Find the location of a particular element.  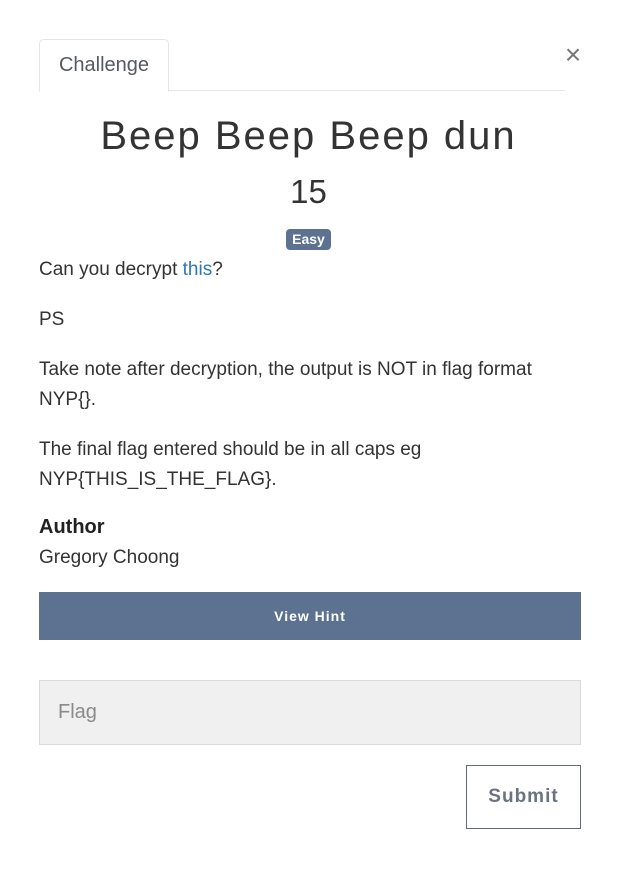

flag-input is located at coordinates (310, 712).